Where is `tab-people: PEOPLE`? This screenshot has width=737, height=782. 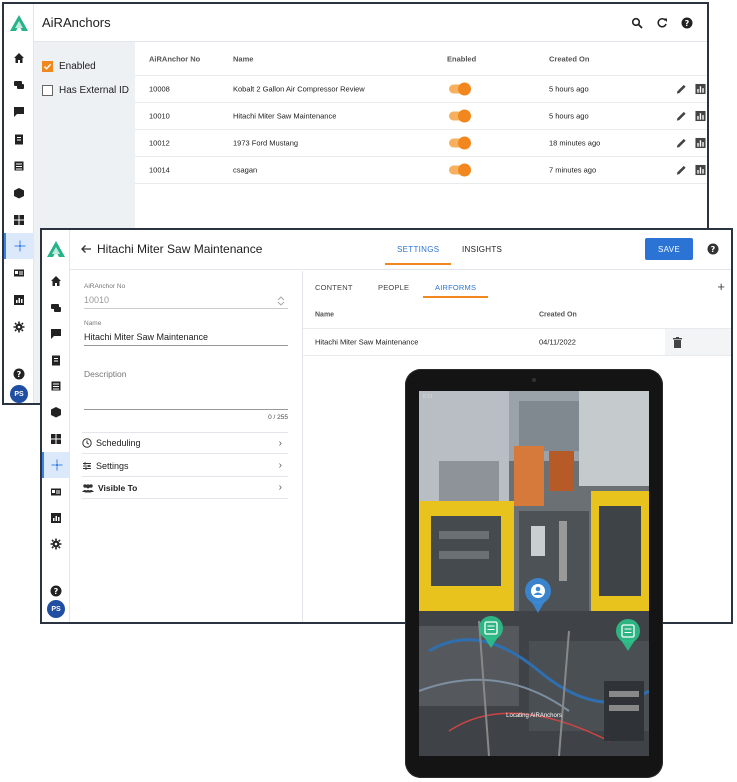
tab-people: PEOPLE is located at coordinates (393, 287).